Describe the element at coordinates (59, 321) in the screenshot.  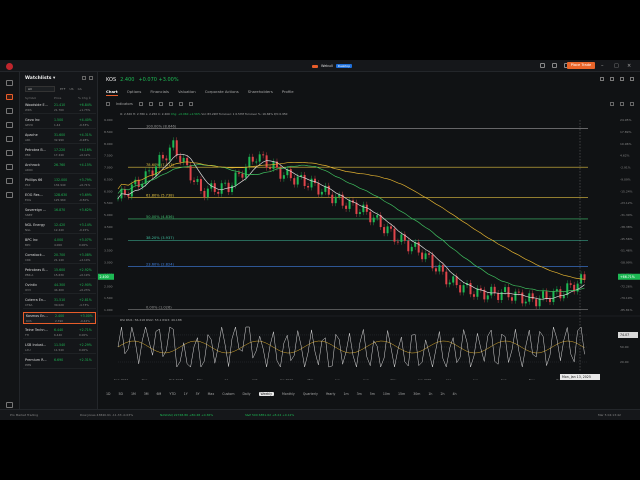
I see `watchlist-chg: 2.390` at that location.